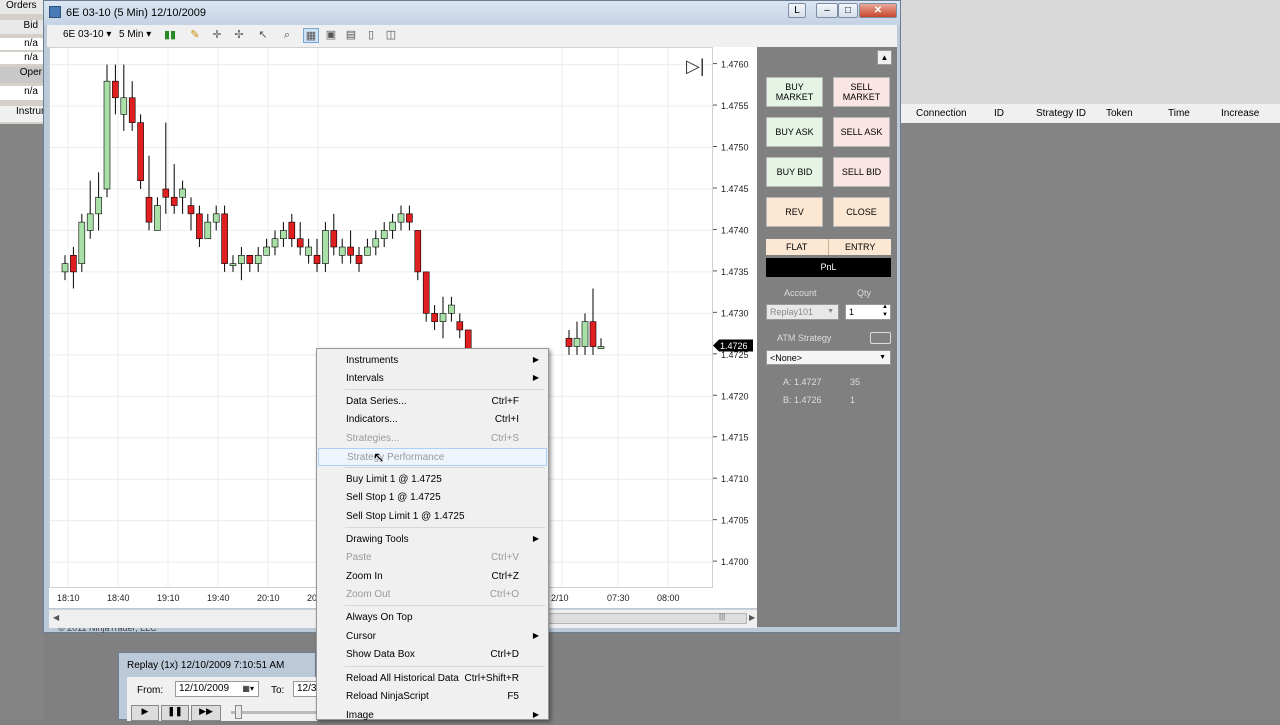 This screenshot has height=725, width=1280. Describe the element at coordinates (735, 438) in the screenshot. I see `price-tick-label: 1.4715` at that location.